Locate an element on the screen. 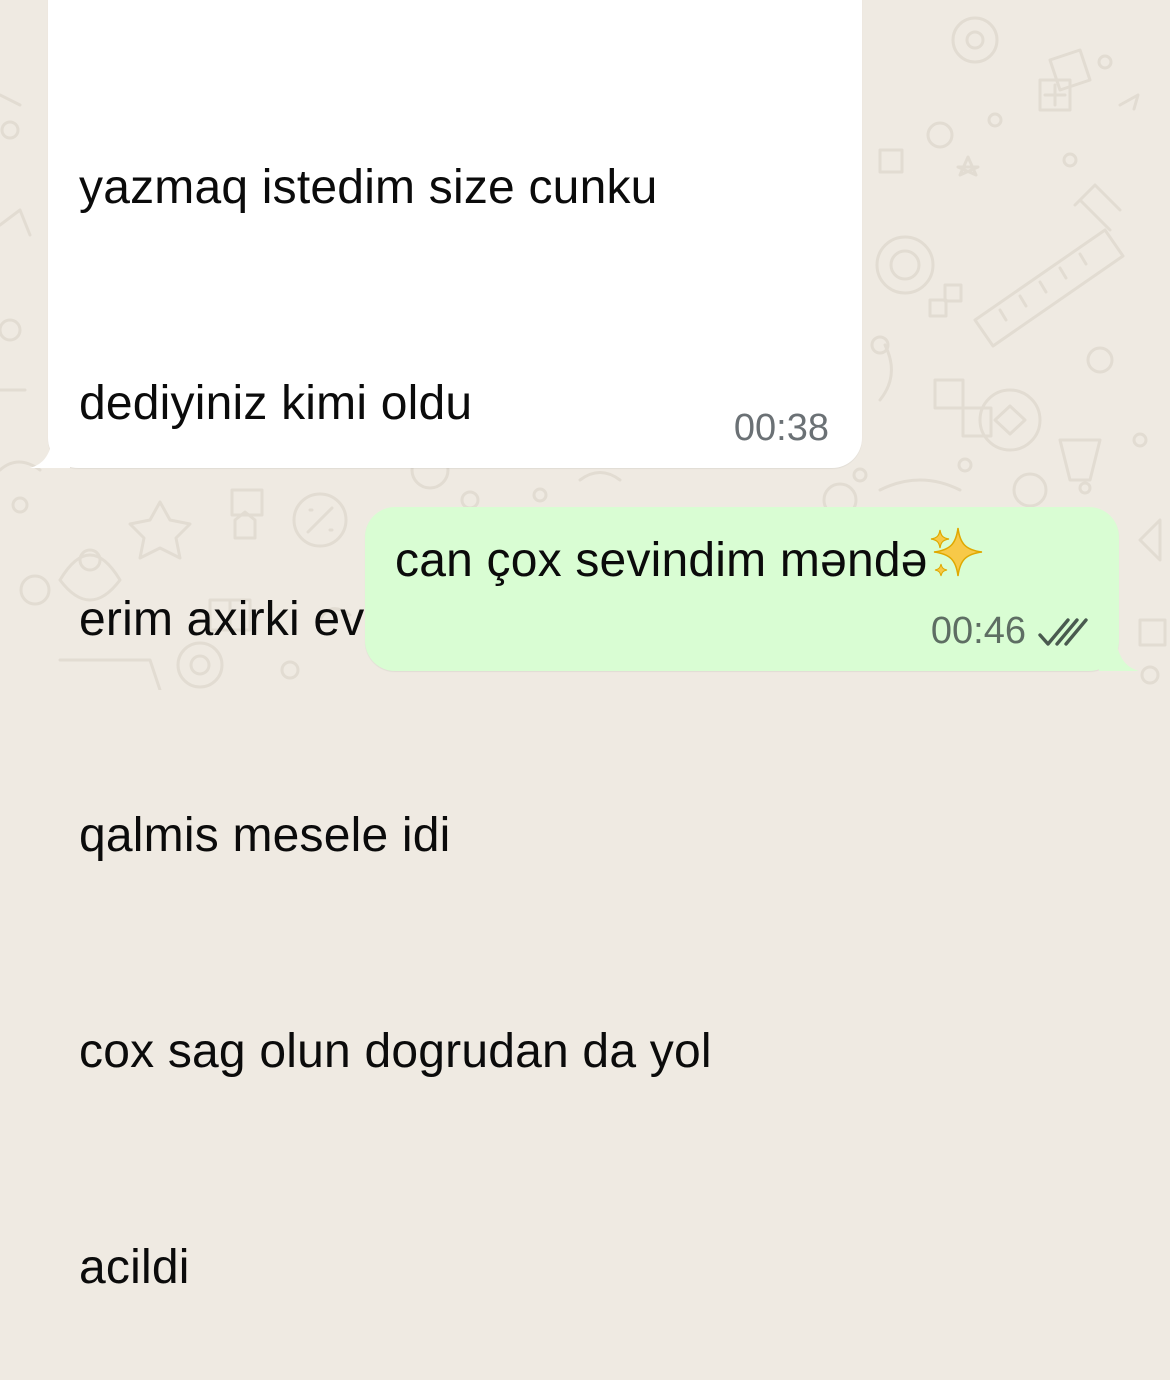  message-line: yazmaq istedim size cunku is located at coordinates (368, 187).